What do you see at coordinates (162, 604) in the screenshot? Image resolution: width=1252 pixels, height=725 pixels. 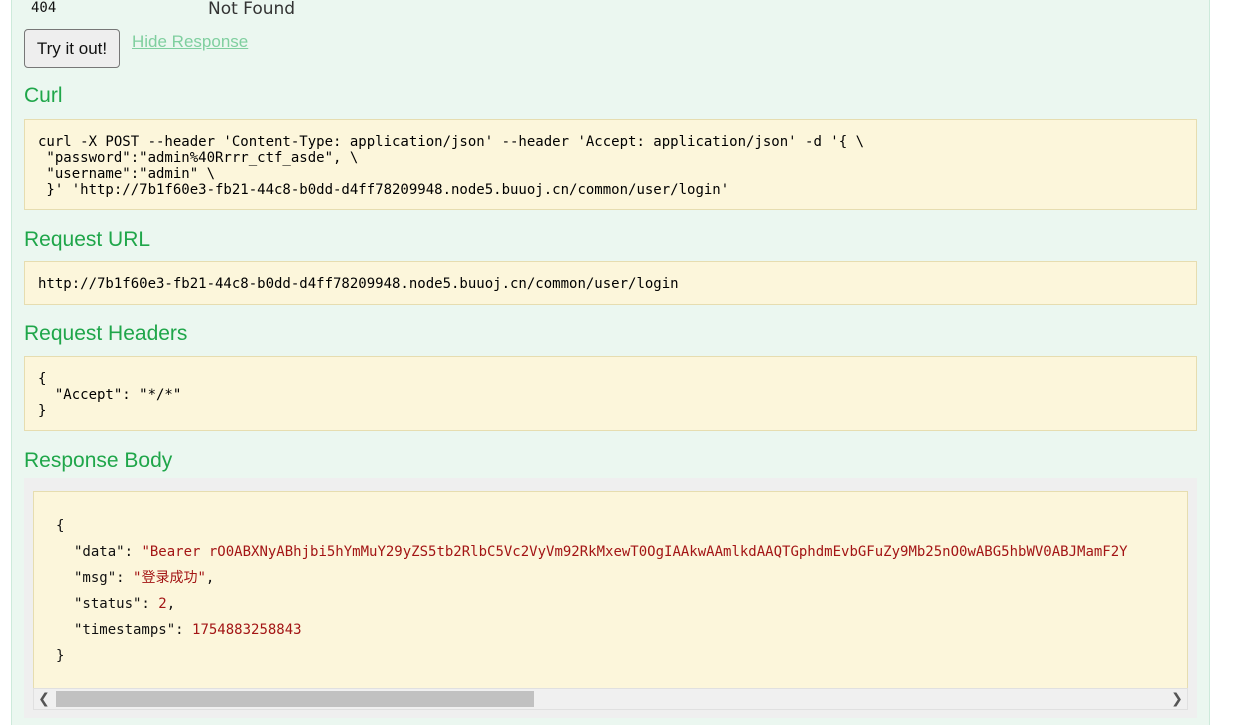 I see `json-status-value: 2` at bounding box center [162, 604].